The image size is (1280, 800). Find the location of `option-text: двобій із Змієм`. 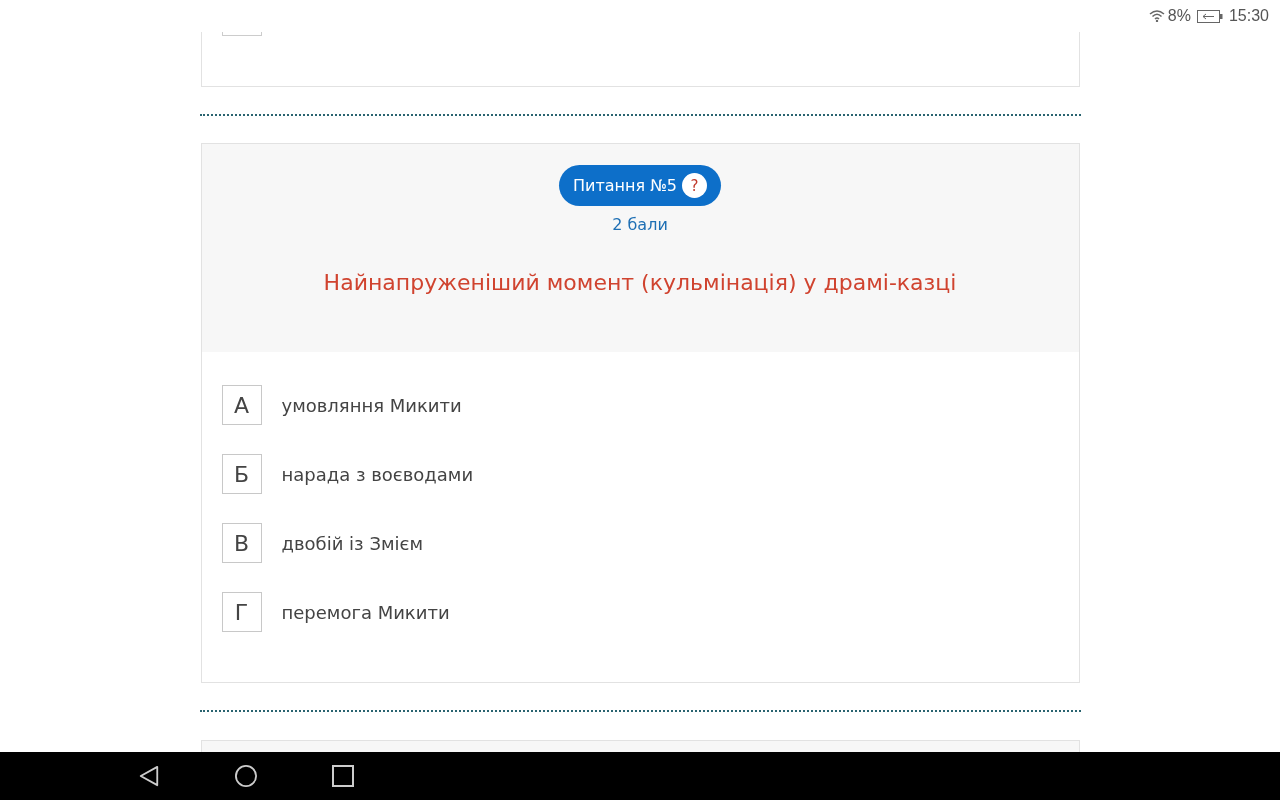

option-text: двобій із Змієм is located at coordinates (352, 543).